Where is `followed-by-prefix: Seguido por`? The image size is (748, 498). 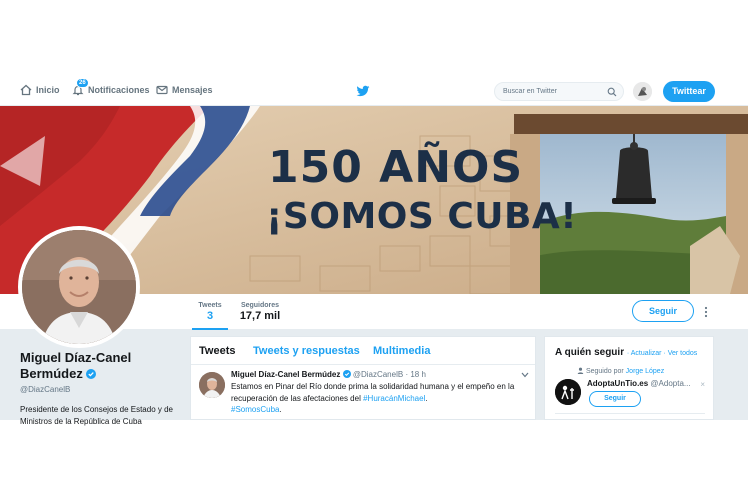 followed-by-prefix: Seguido por is located at coordinates (604, 371).